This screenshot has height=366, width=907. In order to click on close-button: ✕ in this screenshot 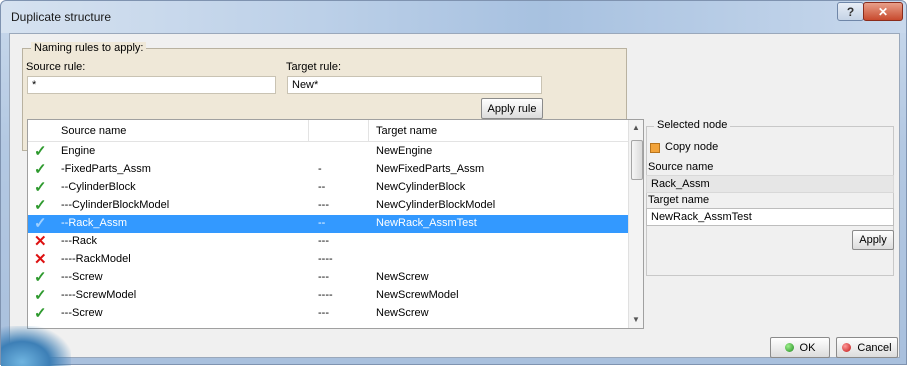, I will do `click(883, 11)`.